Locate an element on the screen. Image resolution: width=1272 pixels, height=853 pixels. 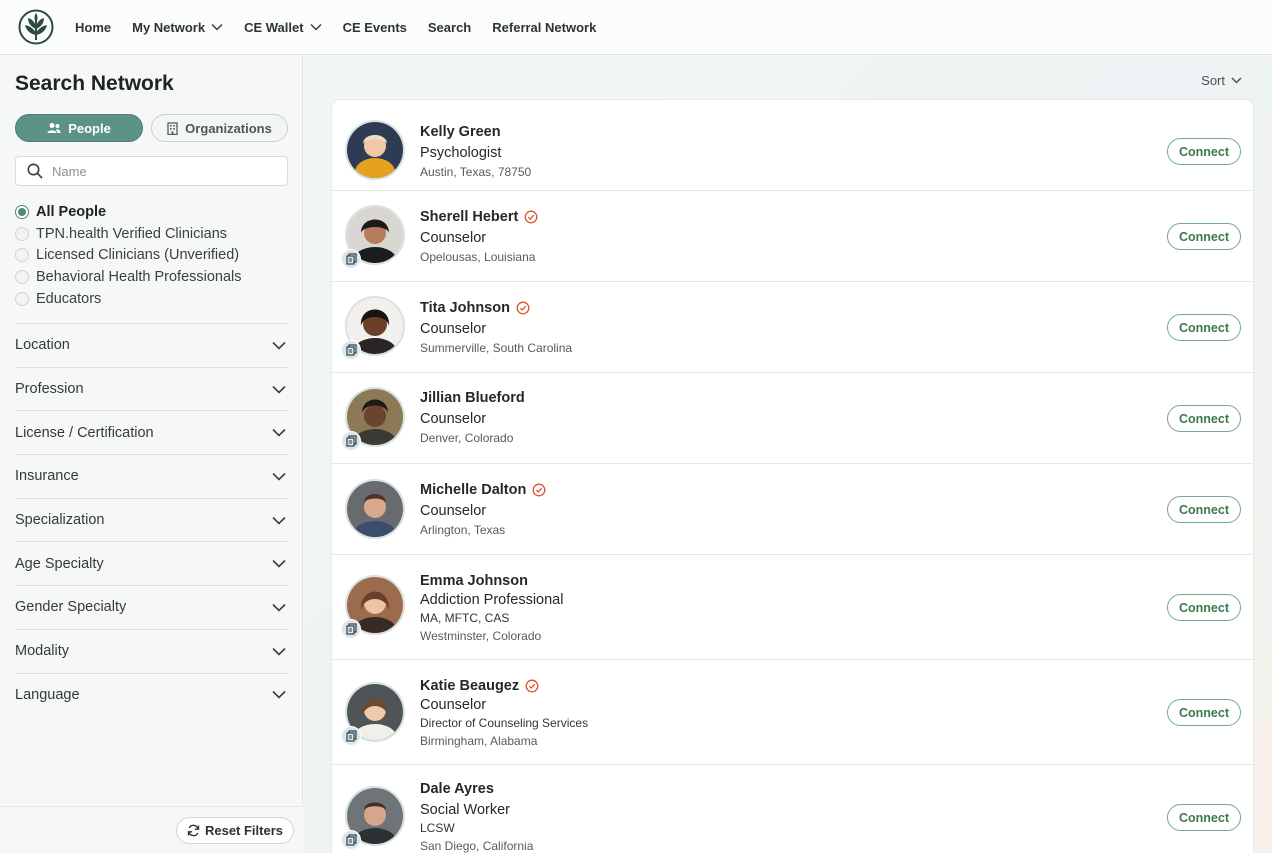
profile-role: Counselor is located at coordinates (453, 511).